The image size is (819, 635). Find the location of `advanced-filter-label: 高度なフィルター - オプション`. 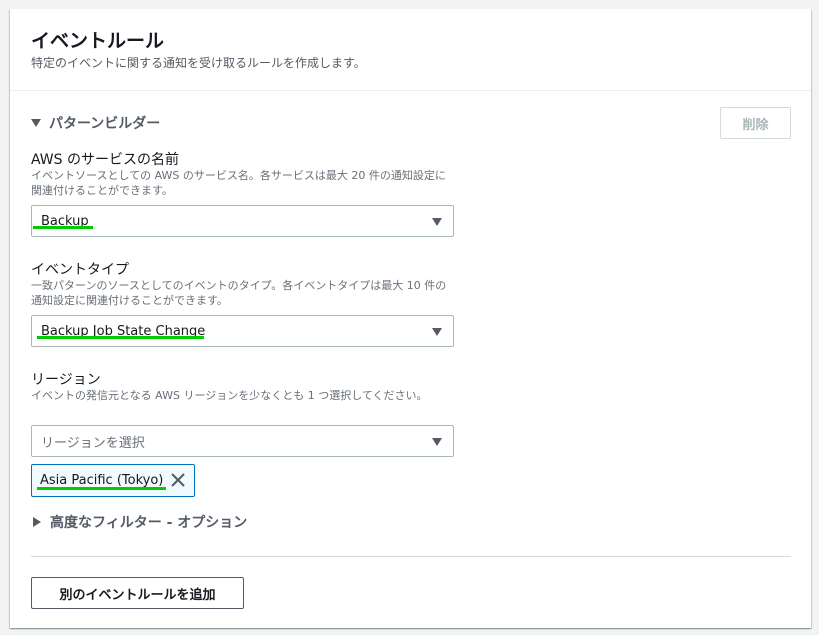

advanced-filter-label: 高度なフィルター - オプション is located at coordinates (149, 523).